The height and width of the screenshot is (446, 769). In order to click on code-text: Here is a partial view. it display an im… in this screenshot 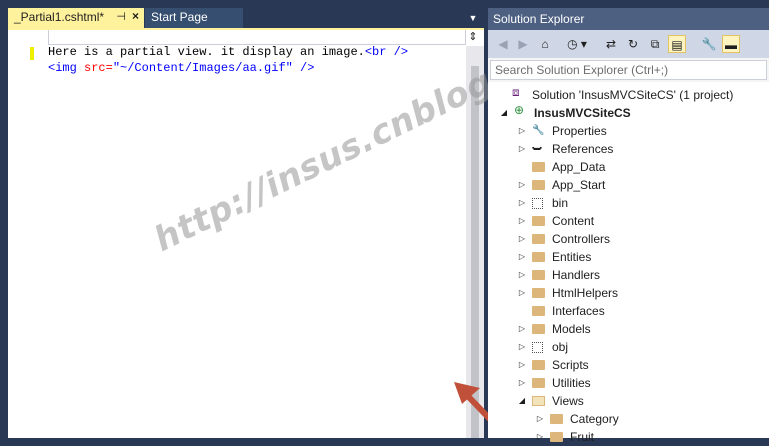, I will do `click(206, 52)`.